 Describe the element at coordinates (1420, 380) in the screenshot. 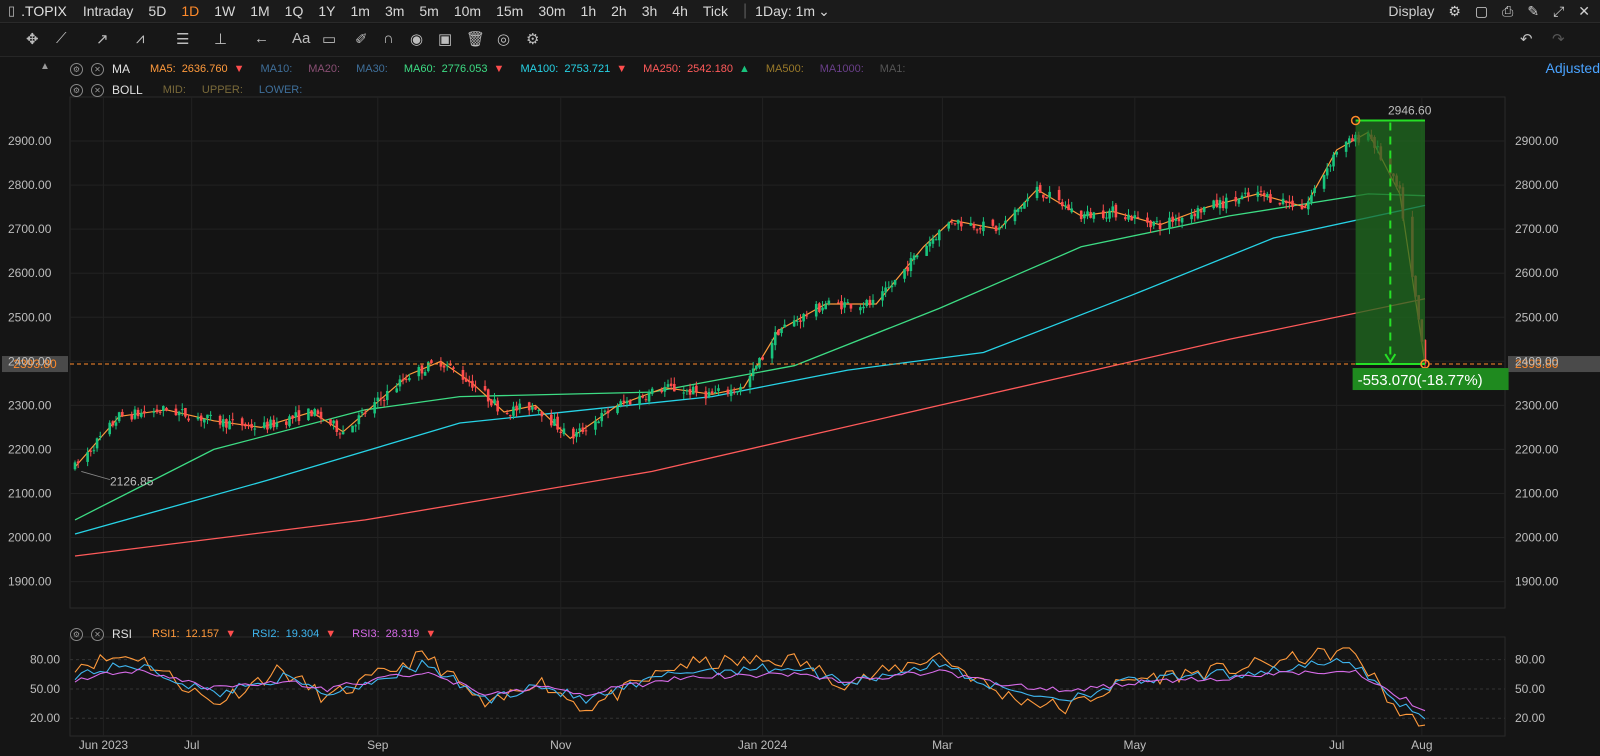

I see `measure-label: -553.070(-18.77%)` at that location.